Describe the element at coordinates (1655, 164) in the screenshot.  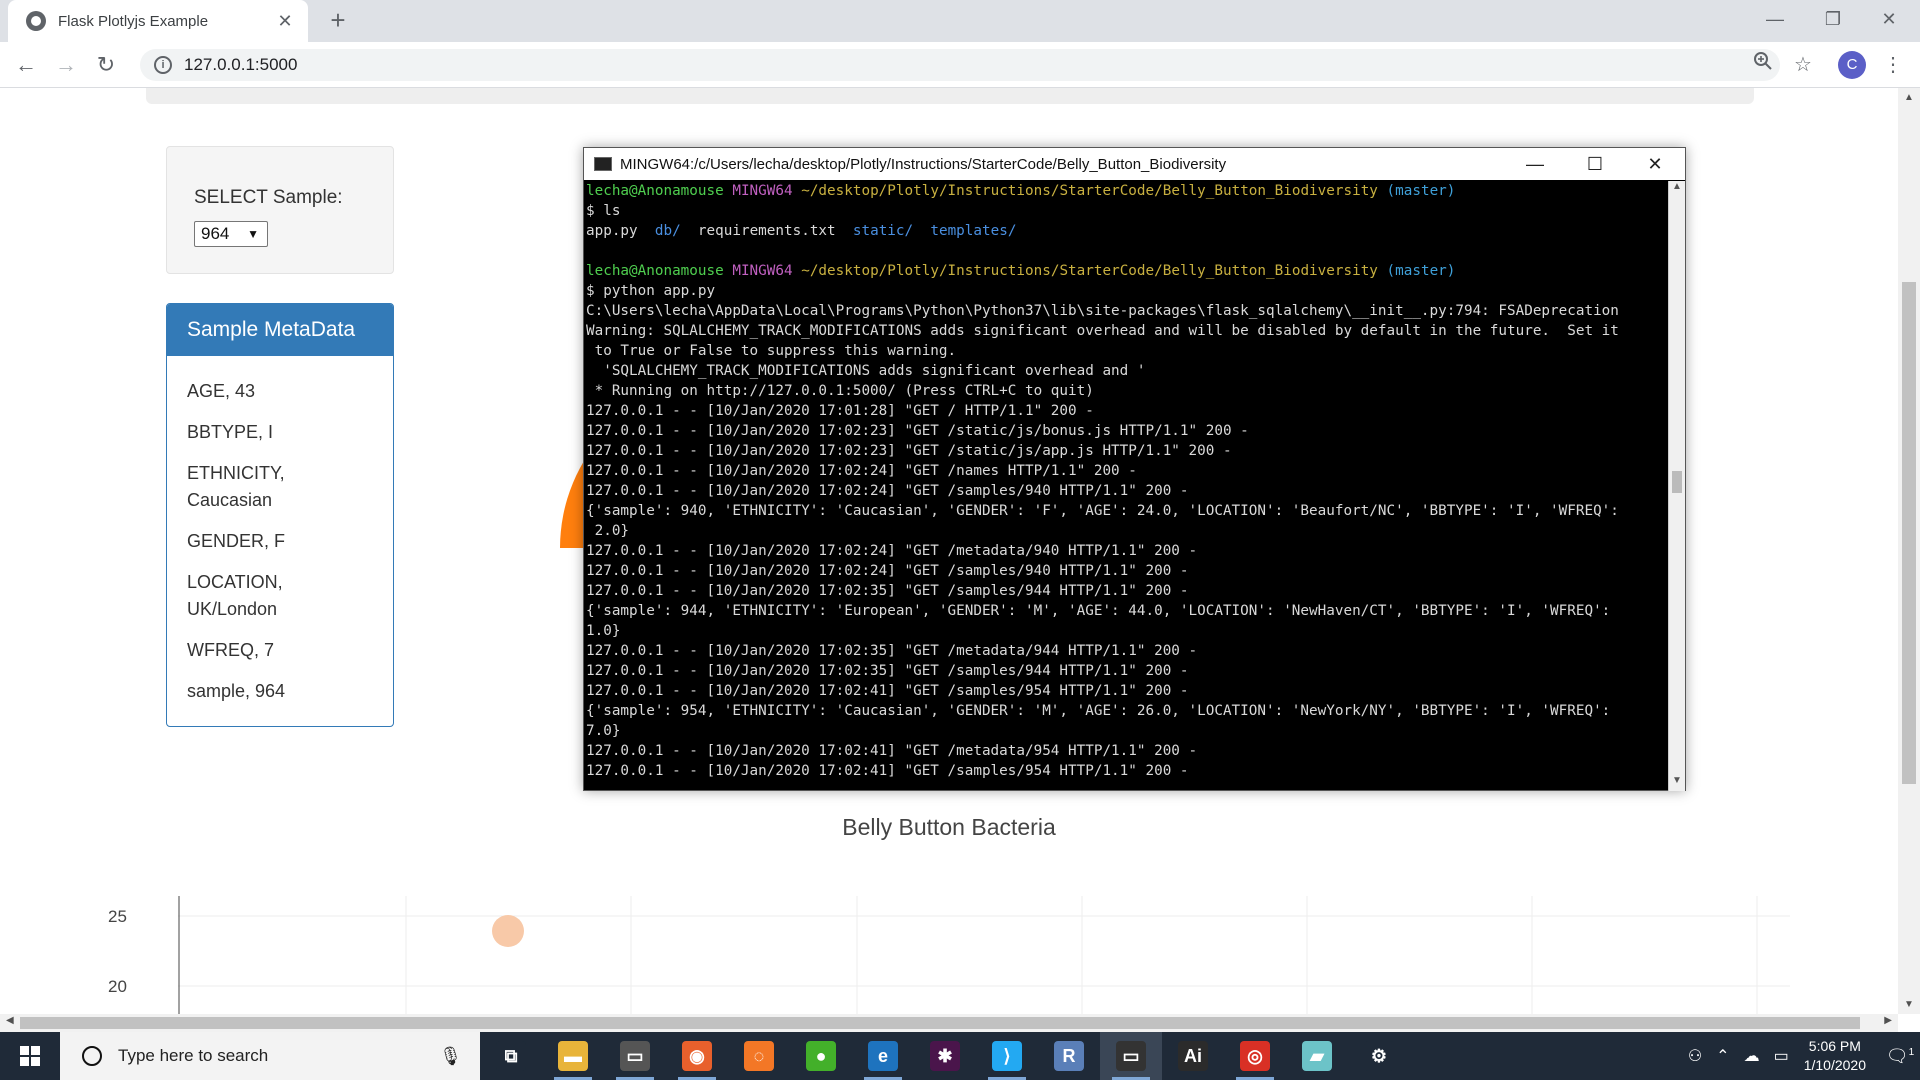
I see `terminal-close-button: ✕` at that location.